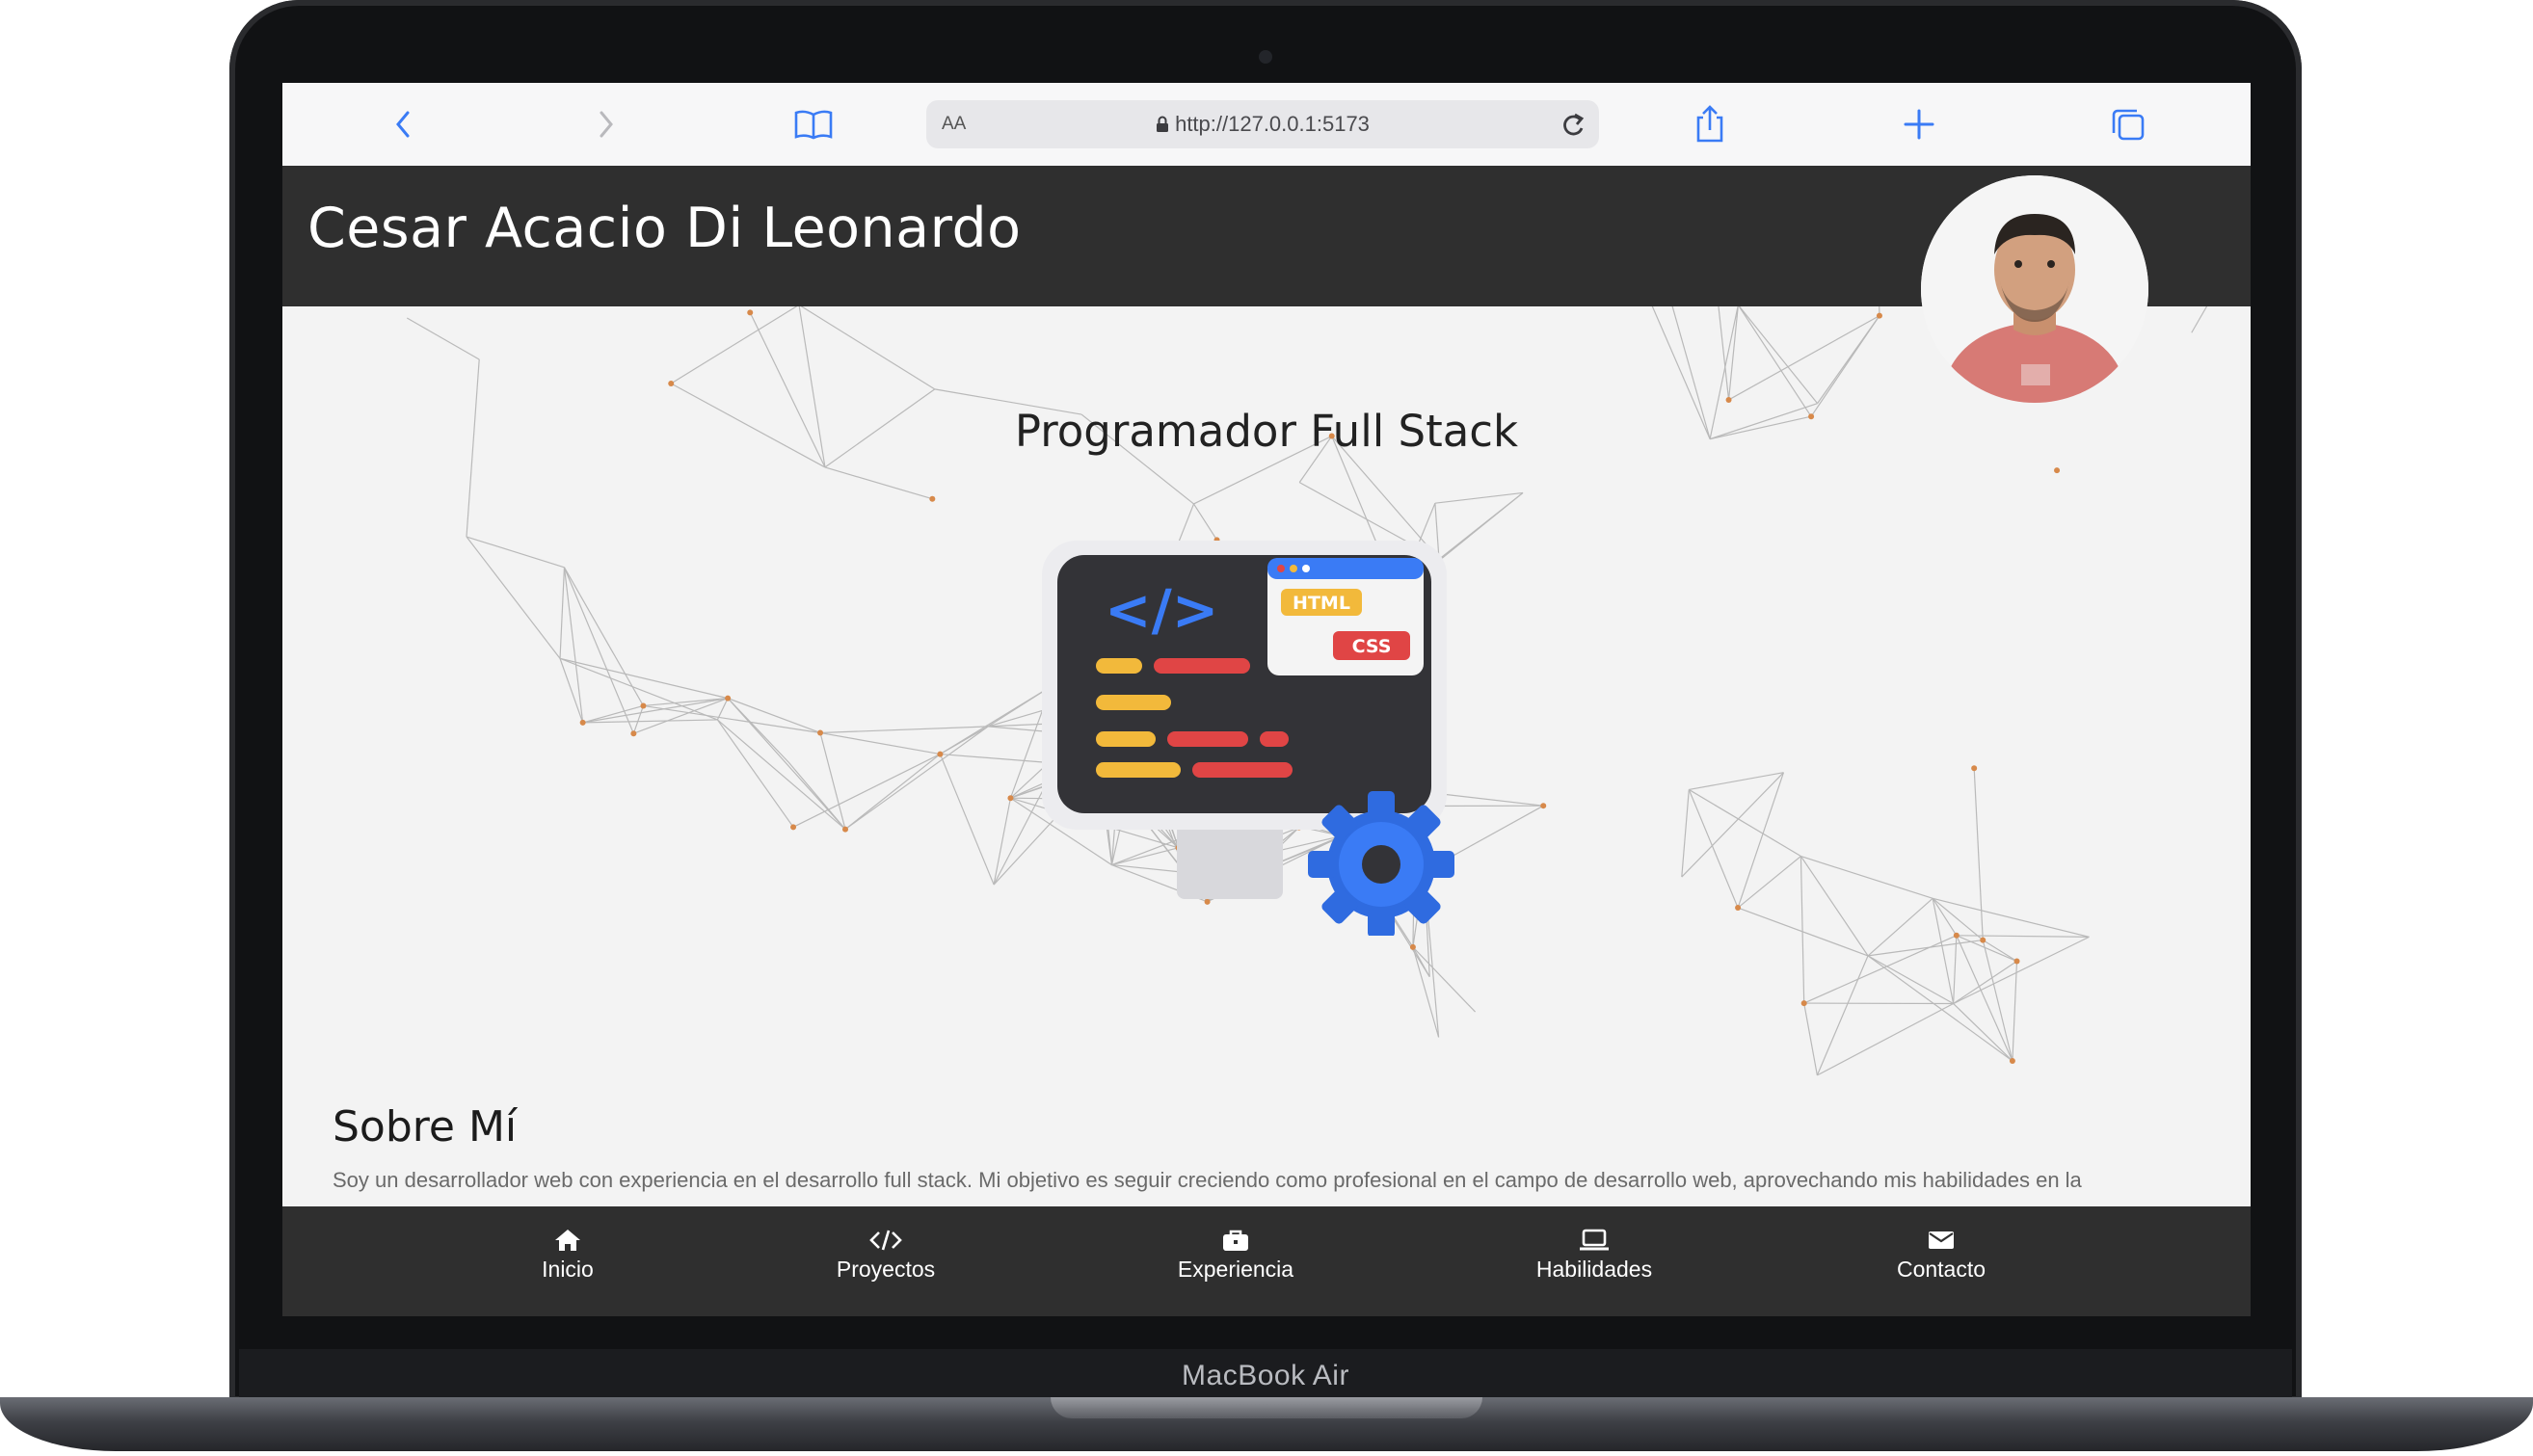 Image resolution: width=2533 pixels, height=1456 pixels. What do you see at coordinates (1594, 1240) in the screenshot?
I see `laptop-icon` at bounding box center [1594, 1240].